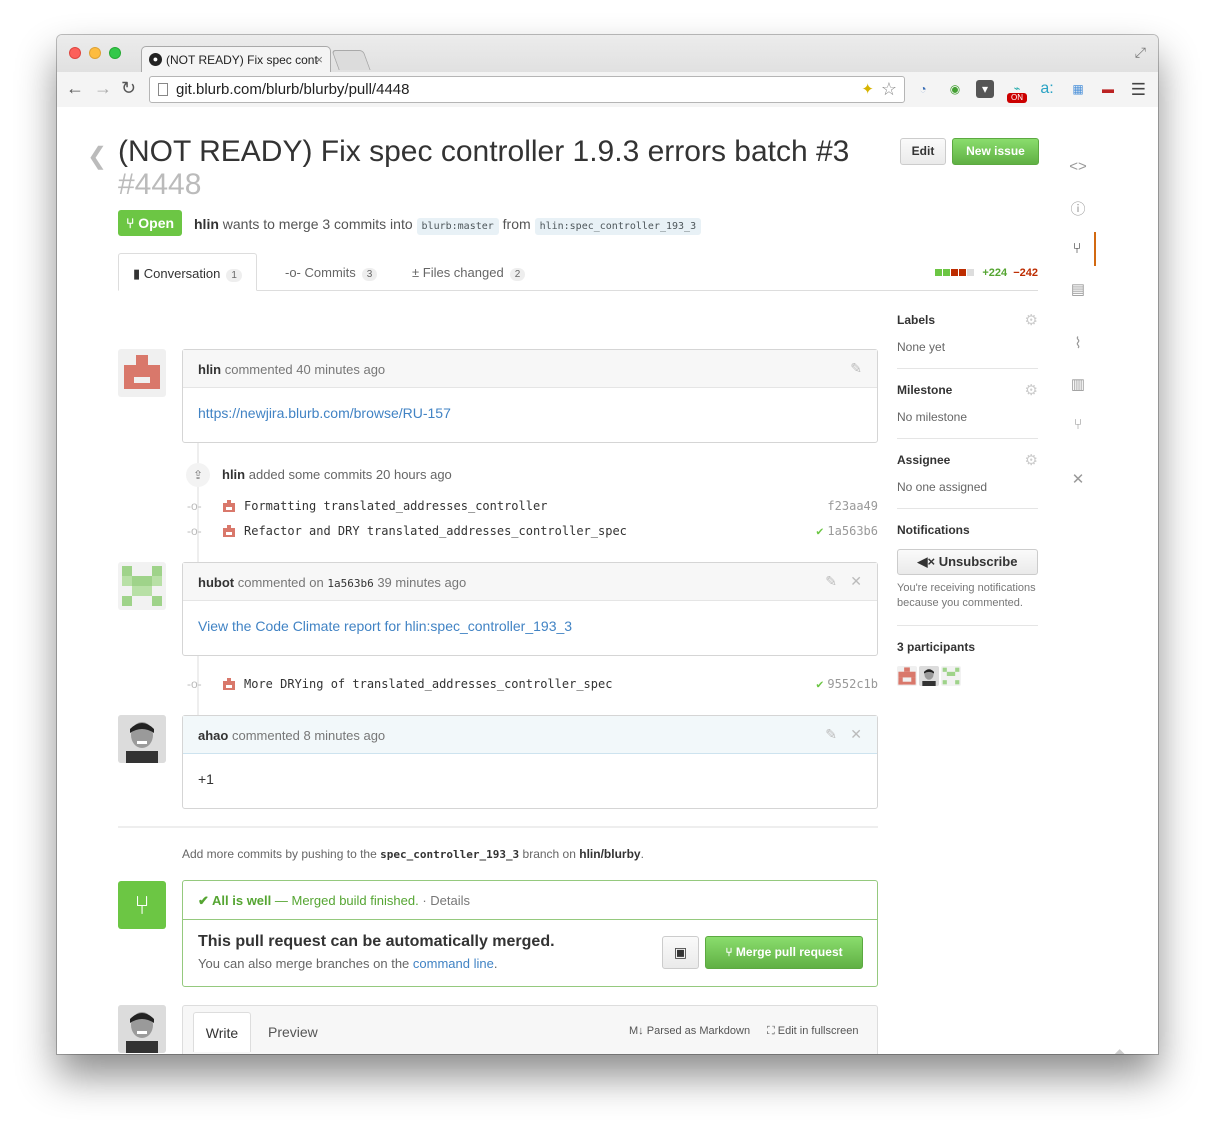 Image resolution: width=1215 pixels, height=1134 pixels. What do you see at coordinates (936, 647) in the screenshot?
I see `participants-title: 3 participants` at bounding box center [936, 647].